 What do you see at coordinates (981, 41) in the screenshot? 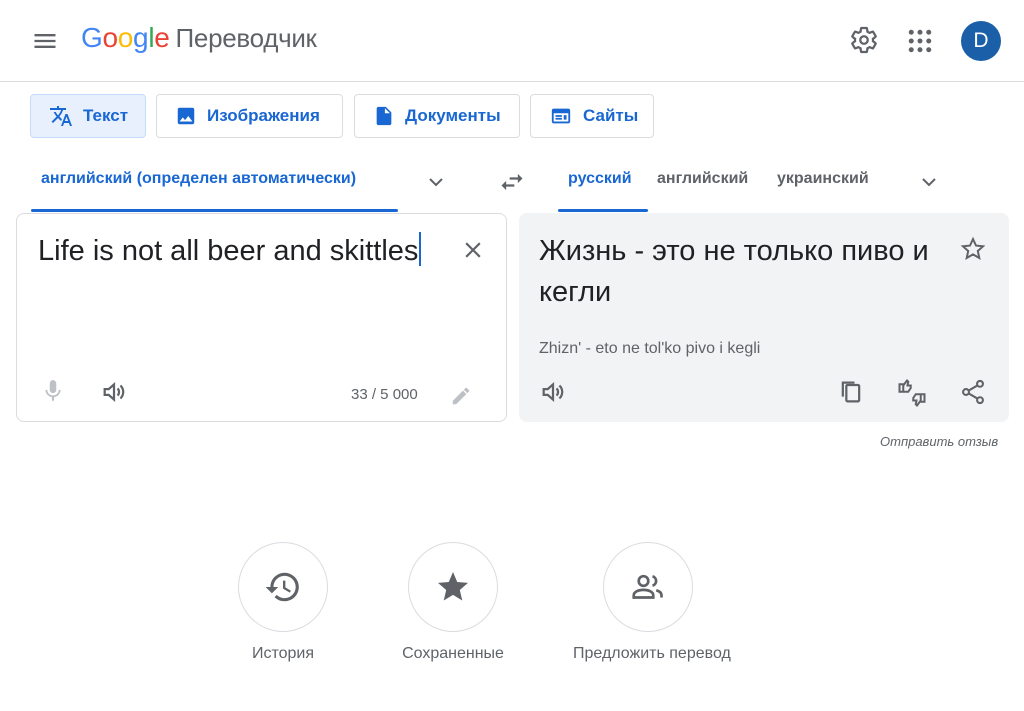
I see `avatar: D` at bounding box center [981, 41].